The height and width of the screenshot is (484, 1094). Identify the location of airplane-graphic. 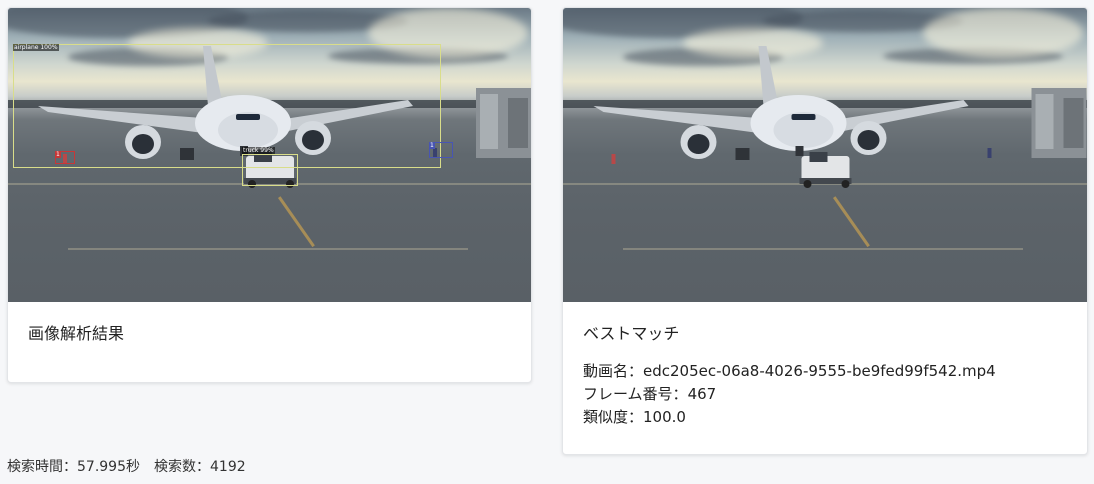
(840, 117).